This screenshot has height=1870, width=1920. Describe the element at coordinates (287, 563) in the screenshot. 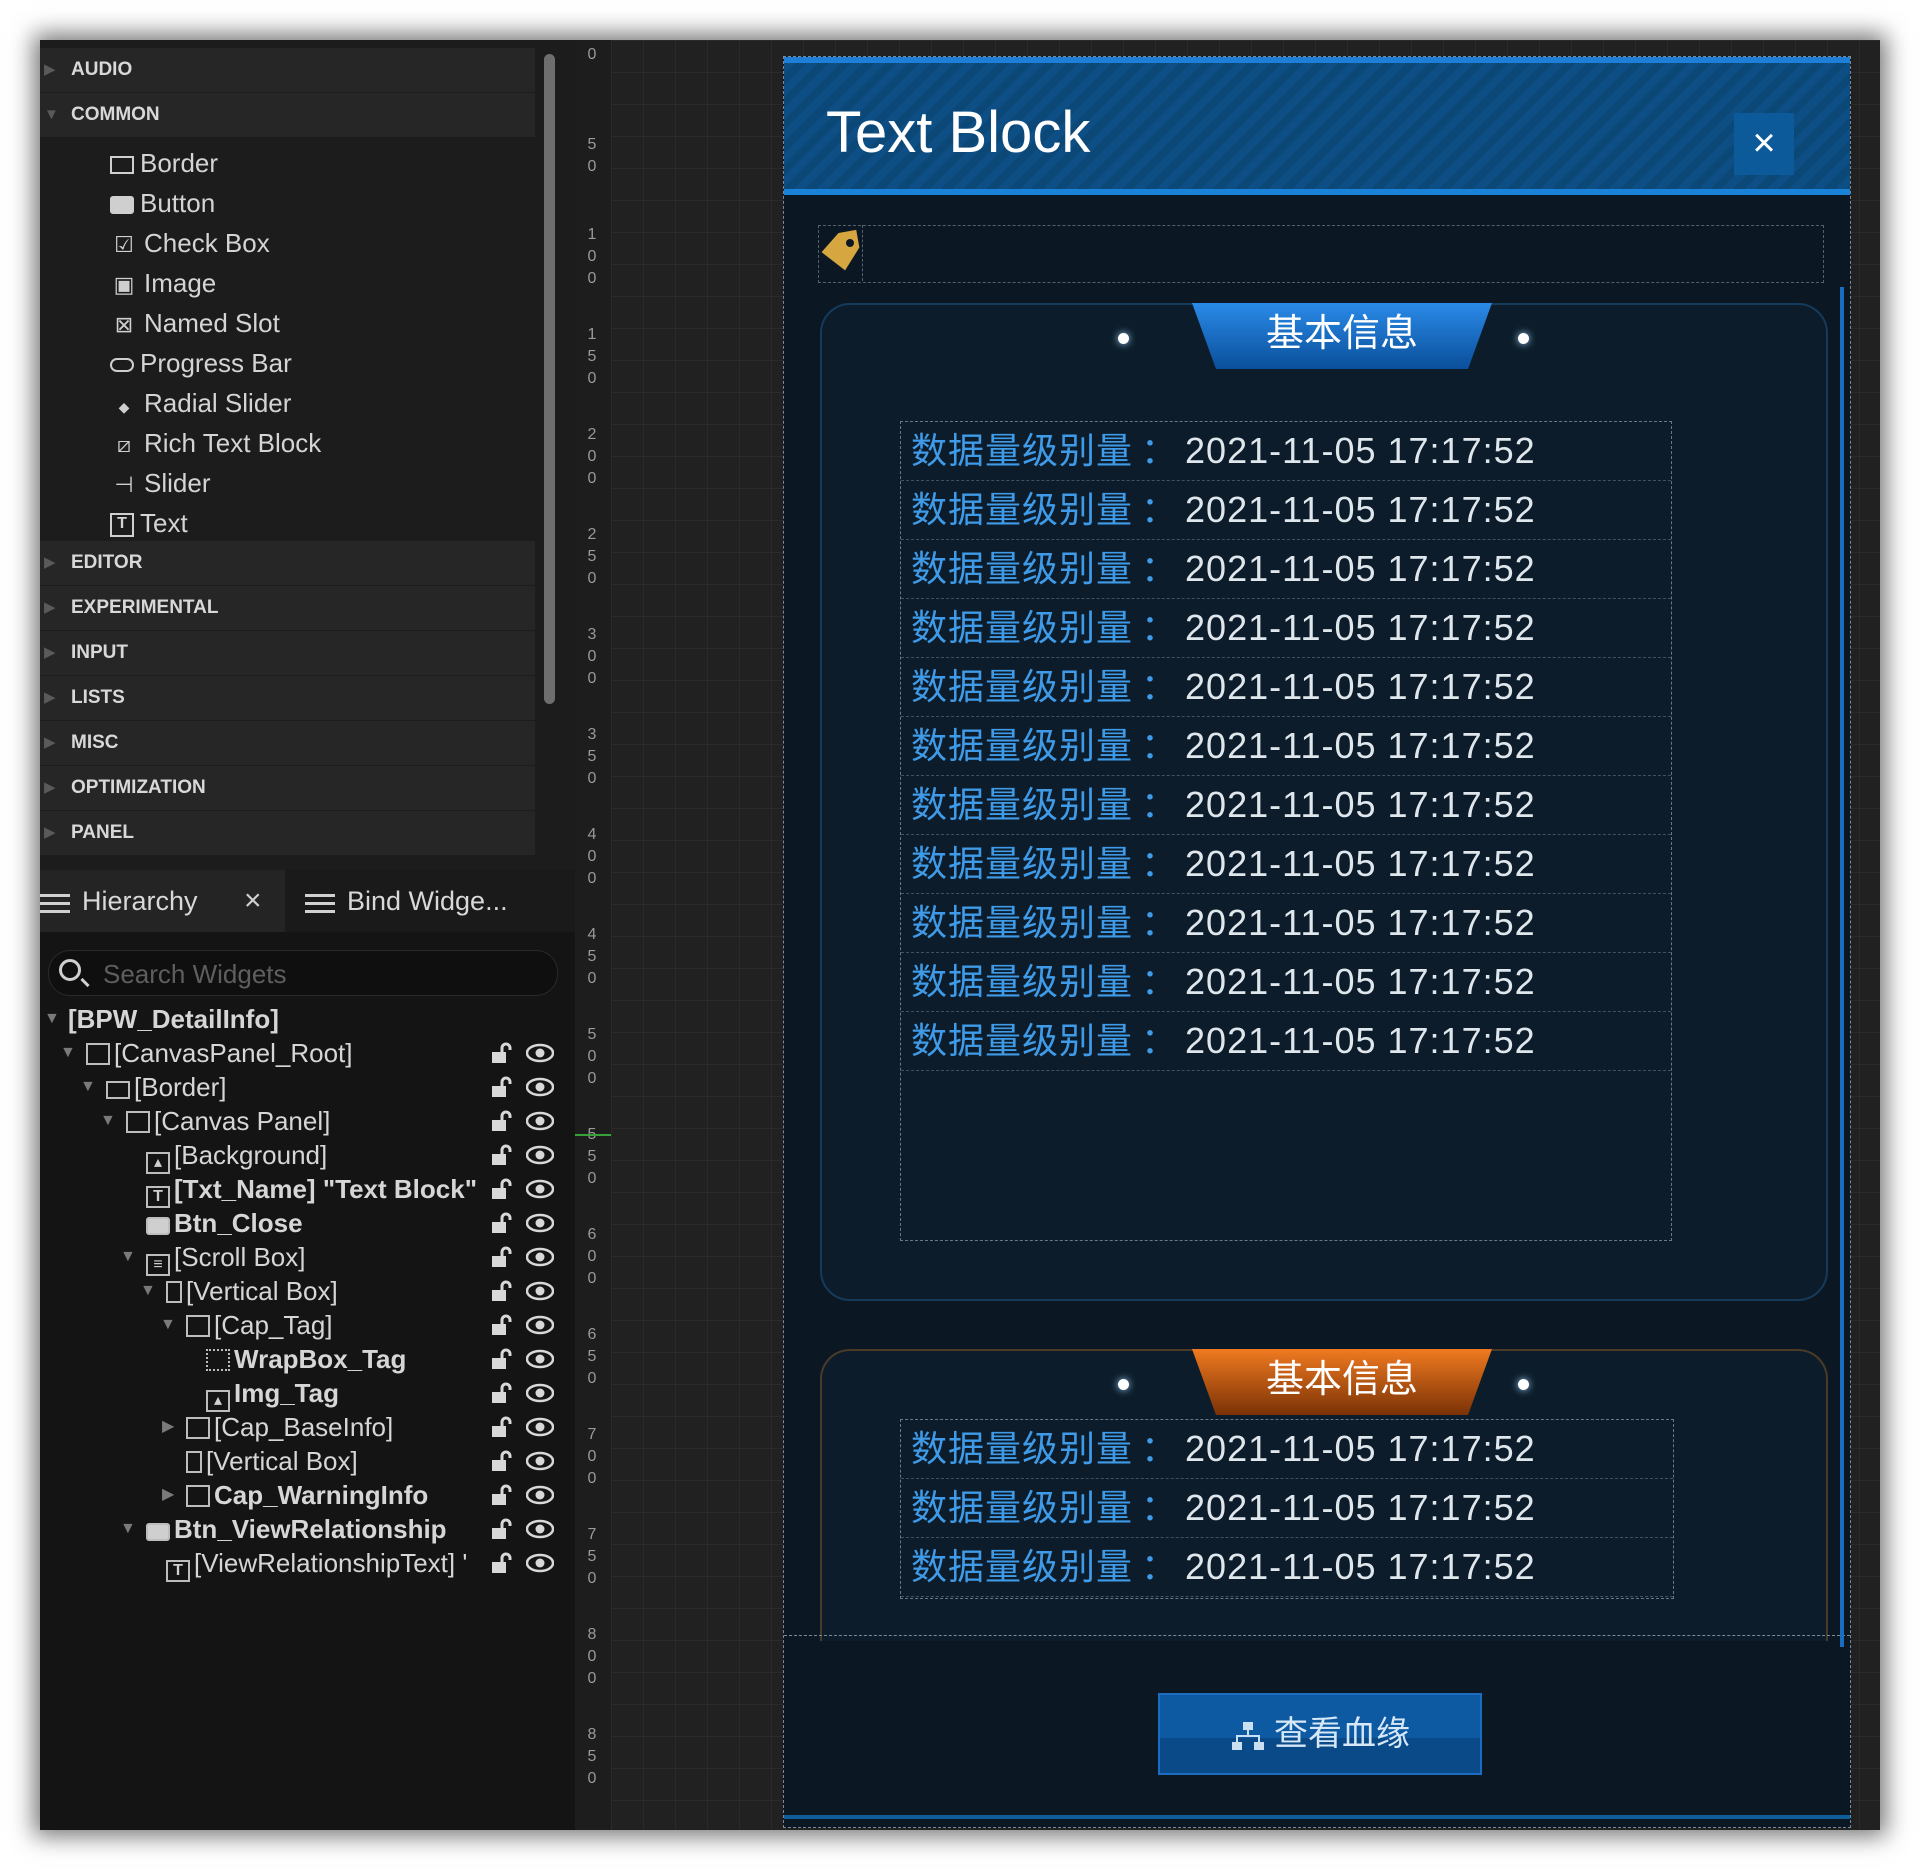

I see `category-editor: ▶ EDITOR` at that location.